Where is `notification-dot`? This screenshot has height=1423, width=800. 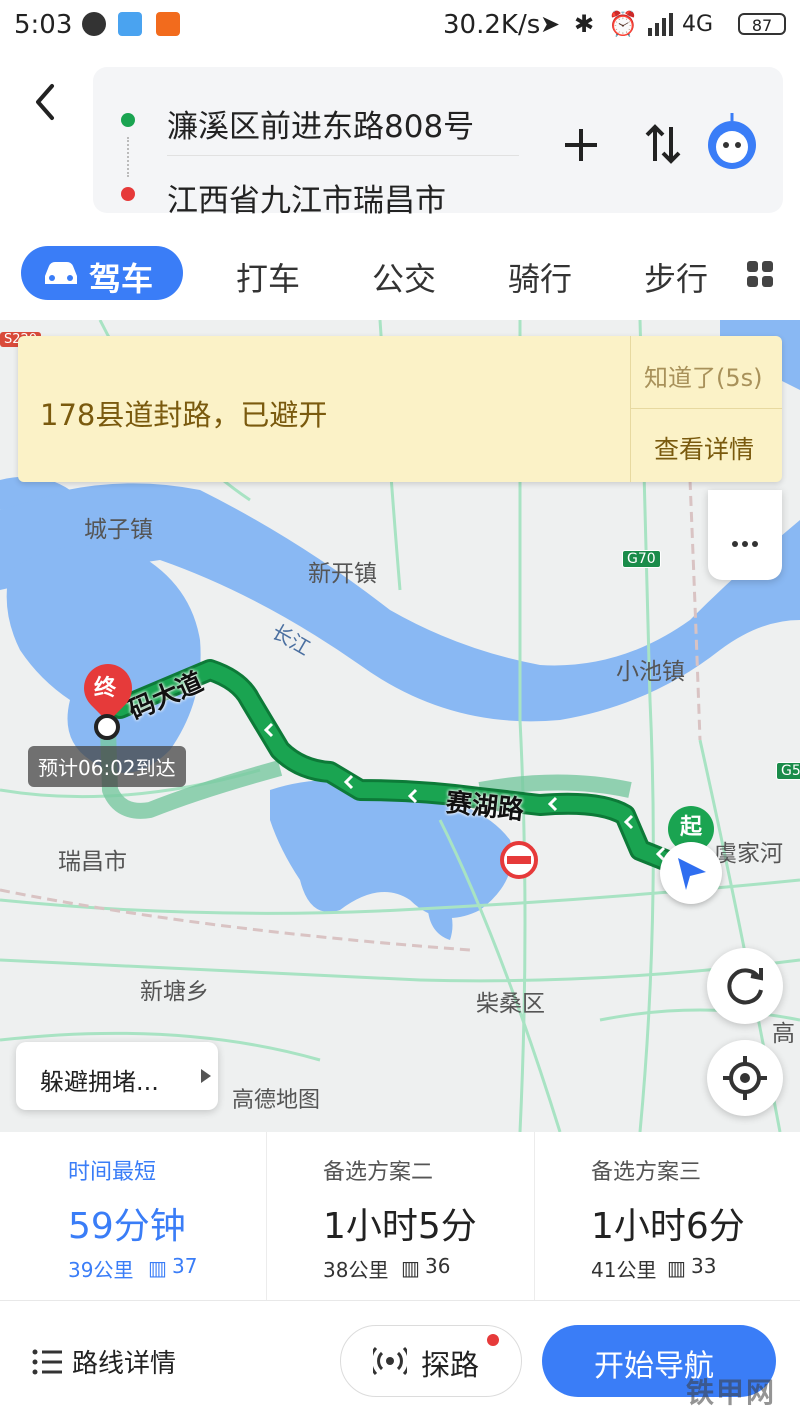
notification-dot is located at coordinates (493, 1340).